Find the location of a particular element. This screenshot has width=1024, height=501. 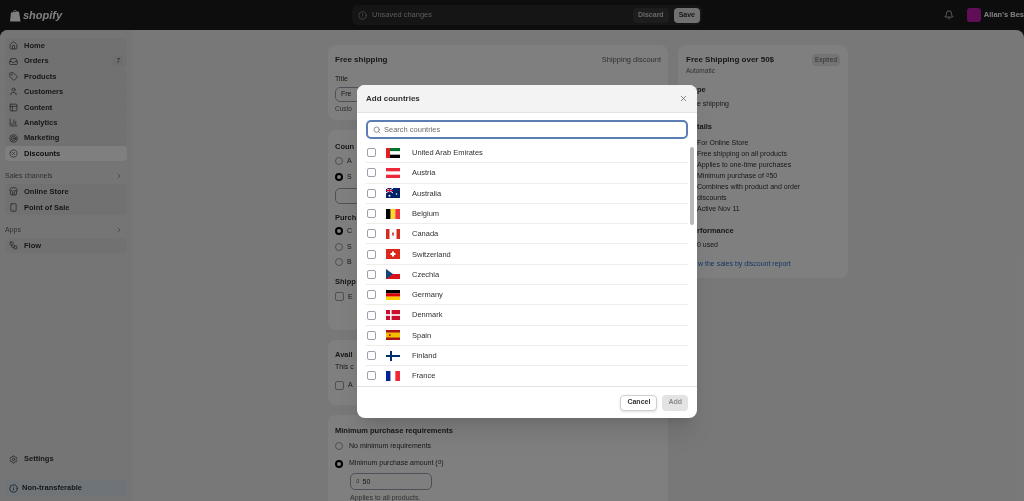

house-icon is located at coordinates (13, 46).